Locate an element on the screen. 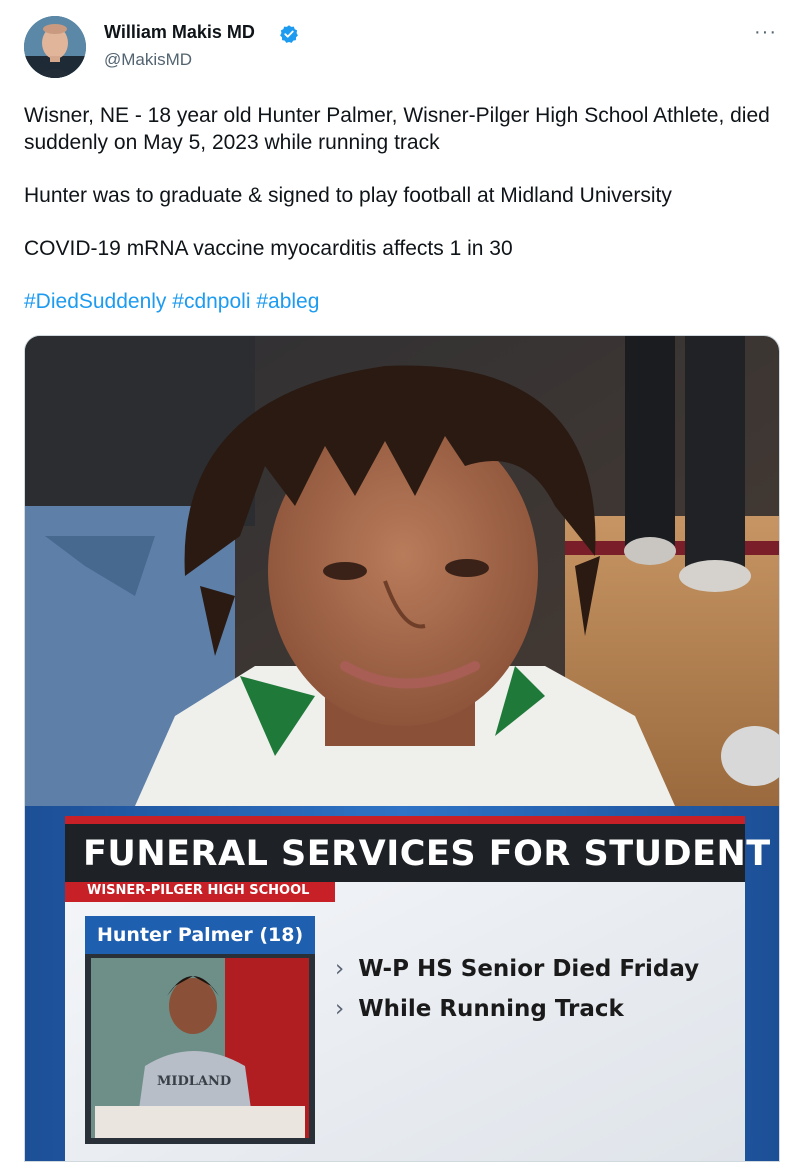  avatar-photo is located at coordinates (55, 47).